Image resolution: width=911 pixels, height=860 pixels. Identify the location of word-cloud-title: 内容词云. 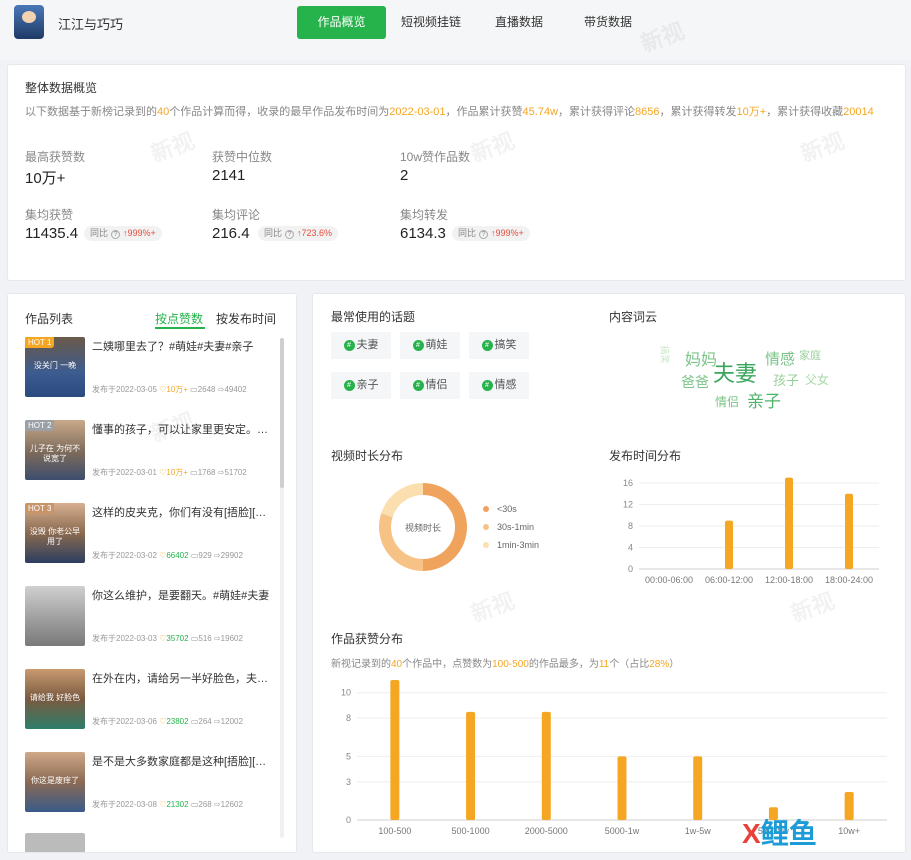
(633, 317).